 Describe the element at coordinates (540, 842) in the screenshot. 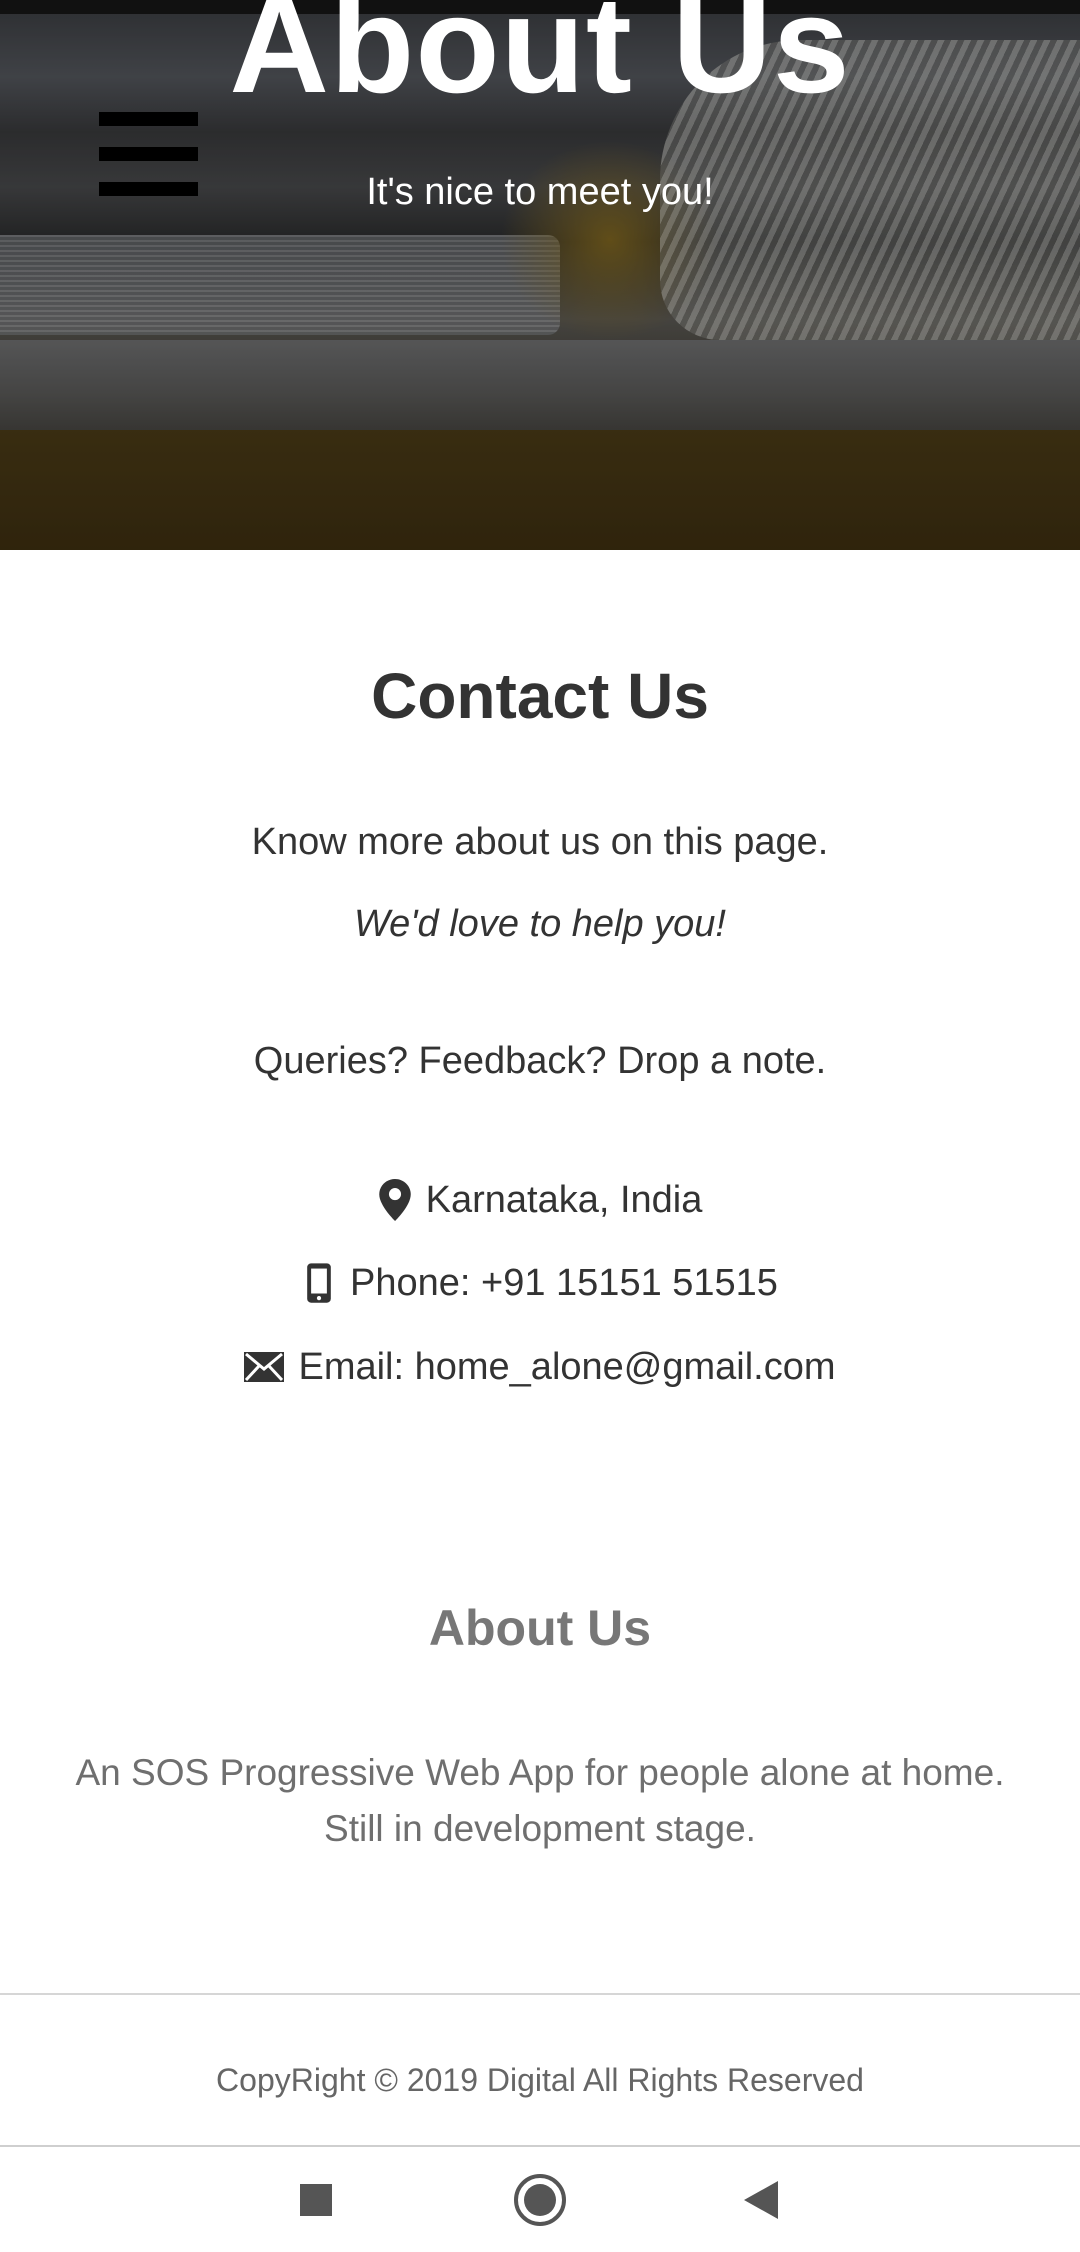

I see `contact-intro-text: Know more about us on this page.` at that location.